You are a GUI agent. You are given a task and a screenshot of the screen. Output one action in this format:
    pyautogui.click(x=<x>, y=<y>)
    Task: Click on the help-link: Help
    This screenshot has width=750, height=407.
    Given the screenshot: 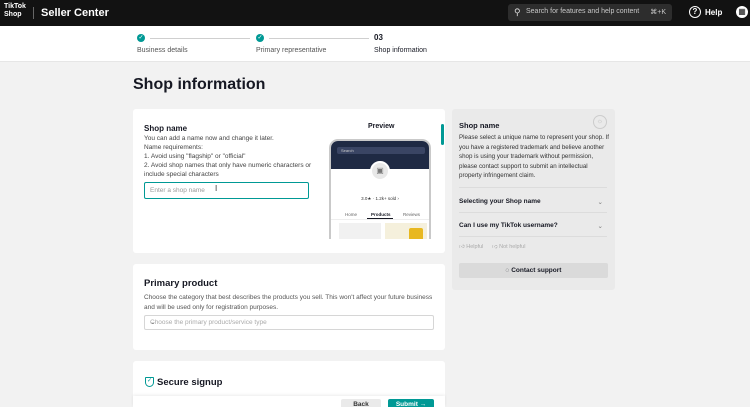 What is the action you would take?
    pyautogui.click(x=713, y=12)
    